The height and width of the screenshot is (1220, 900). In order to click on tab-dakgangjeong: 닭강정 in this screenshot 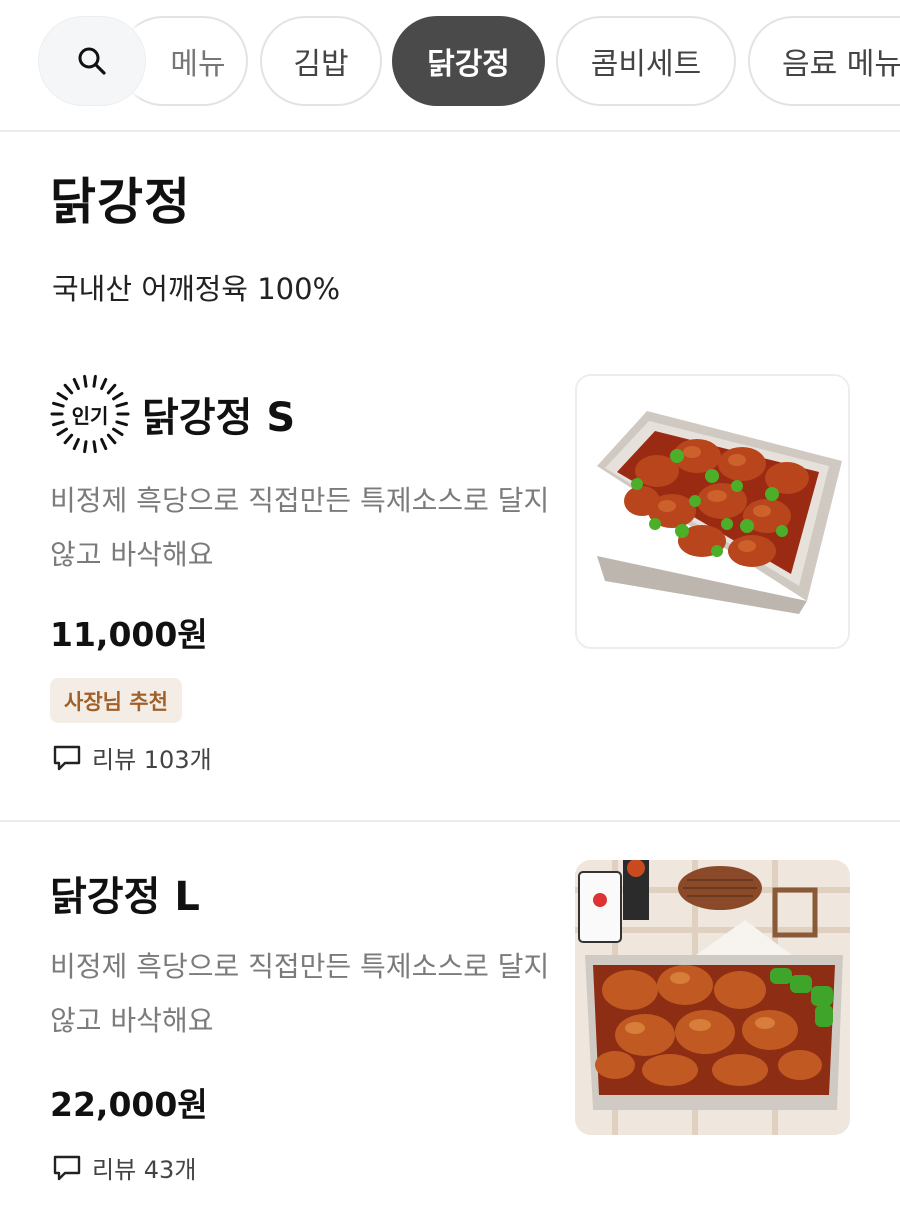, I will do `click(468, 61)`.